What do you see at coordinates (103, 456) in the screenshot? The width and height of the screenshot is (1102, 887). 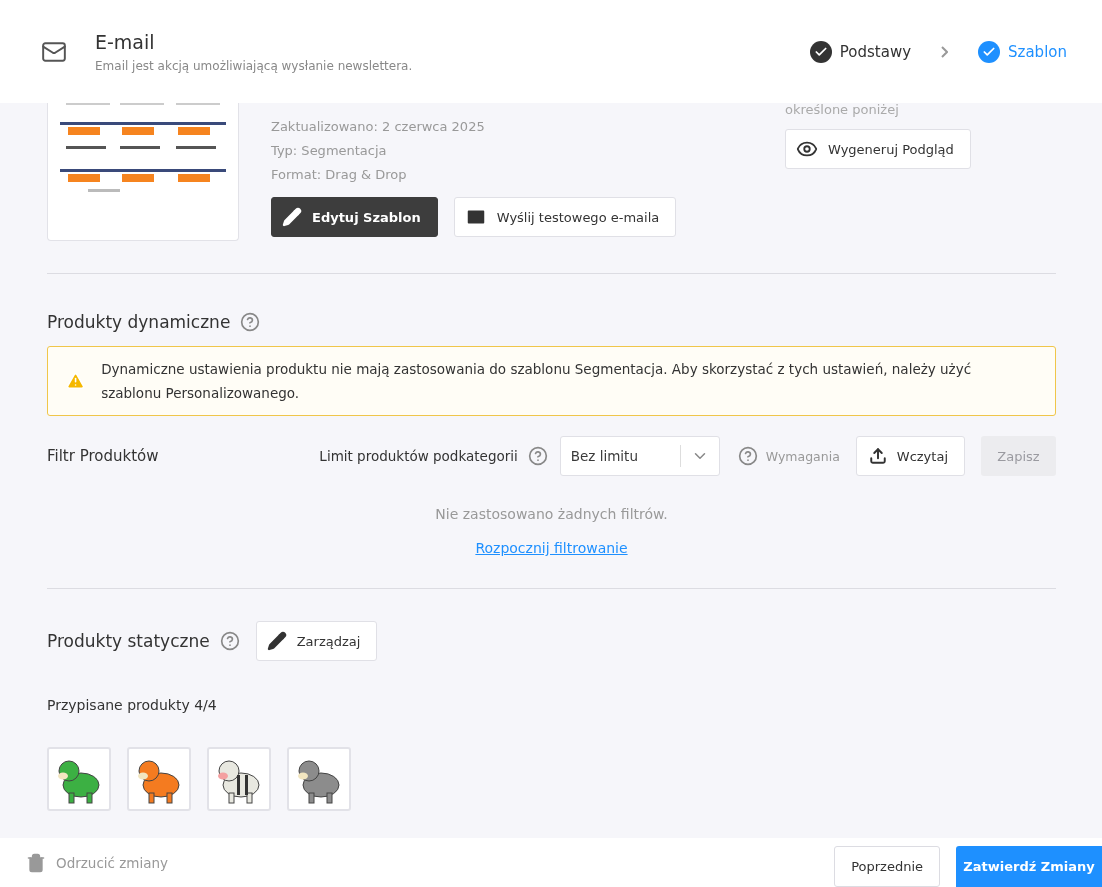 I see `filter-title: Filtr Produktów` at bounding box center [103, 456].